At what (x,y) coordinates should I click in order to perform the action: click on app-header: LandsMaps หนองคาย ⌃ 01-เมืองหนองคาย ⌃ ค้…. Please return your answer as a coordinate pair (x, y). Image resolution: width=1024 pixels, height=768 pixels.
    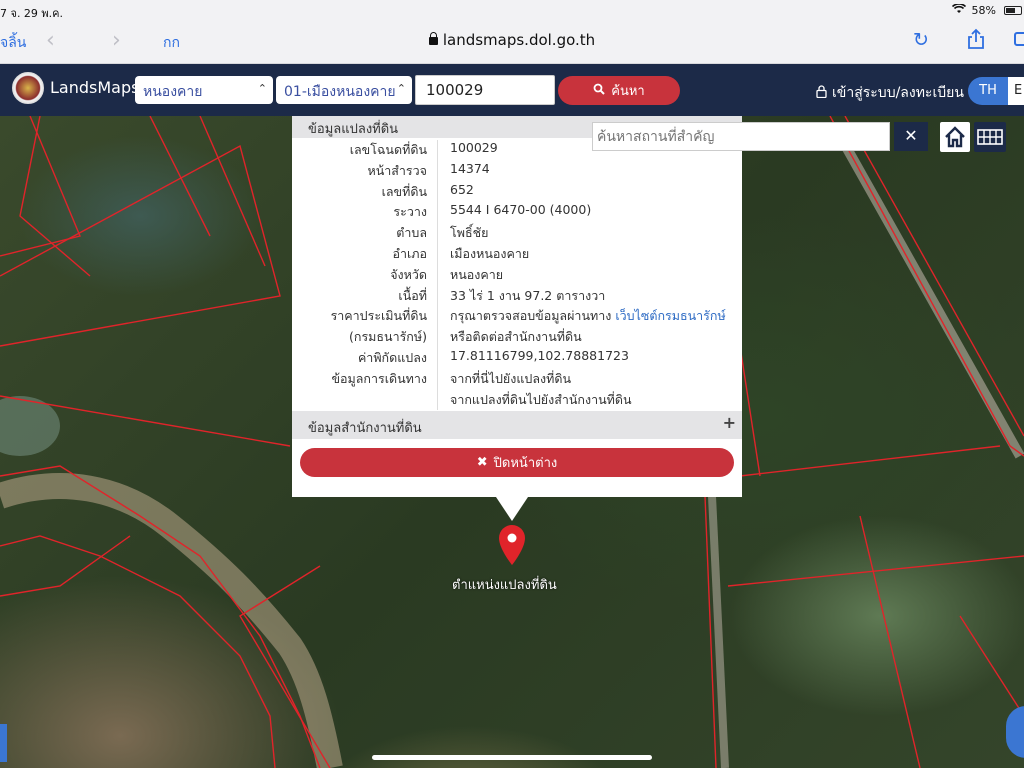
    Looking at the image, I should click on (512, 90).